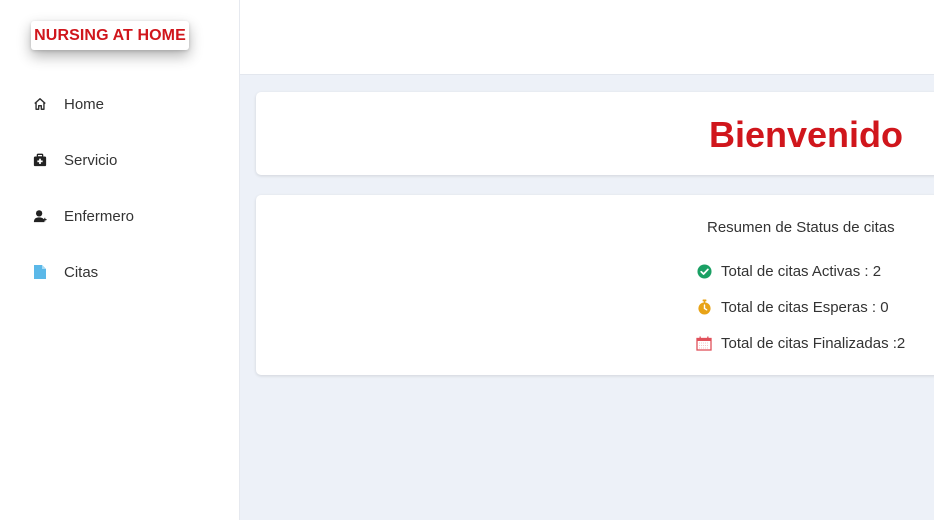  Describe the element at coordinates (84, 104) in the screenshot. I see `sidebar-item-label: Home` at that location.